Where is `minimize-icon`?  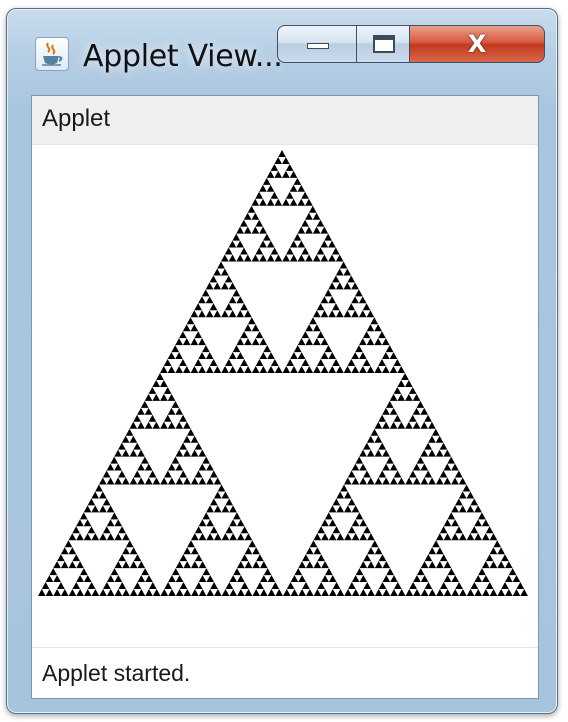 minimize-icon is located at coordinates (318, 46).